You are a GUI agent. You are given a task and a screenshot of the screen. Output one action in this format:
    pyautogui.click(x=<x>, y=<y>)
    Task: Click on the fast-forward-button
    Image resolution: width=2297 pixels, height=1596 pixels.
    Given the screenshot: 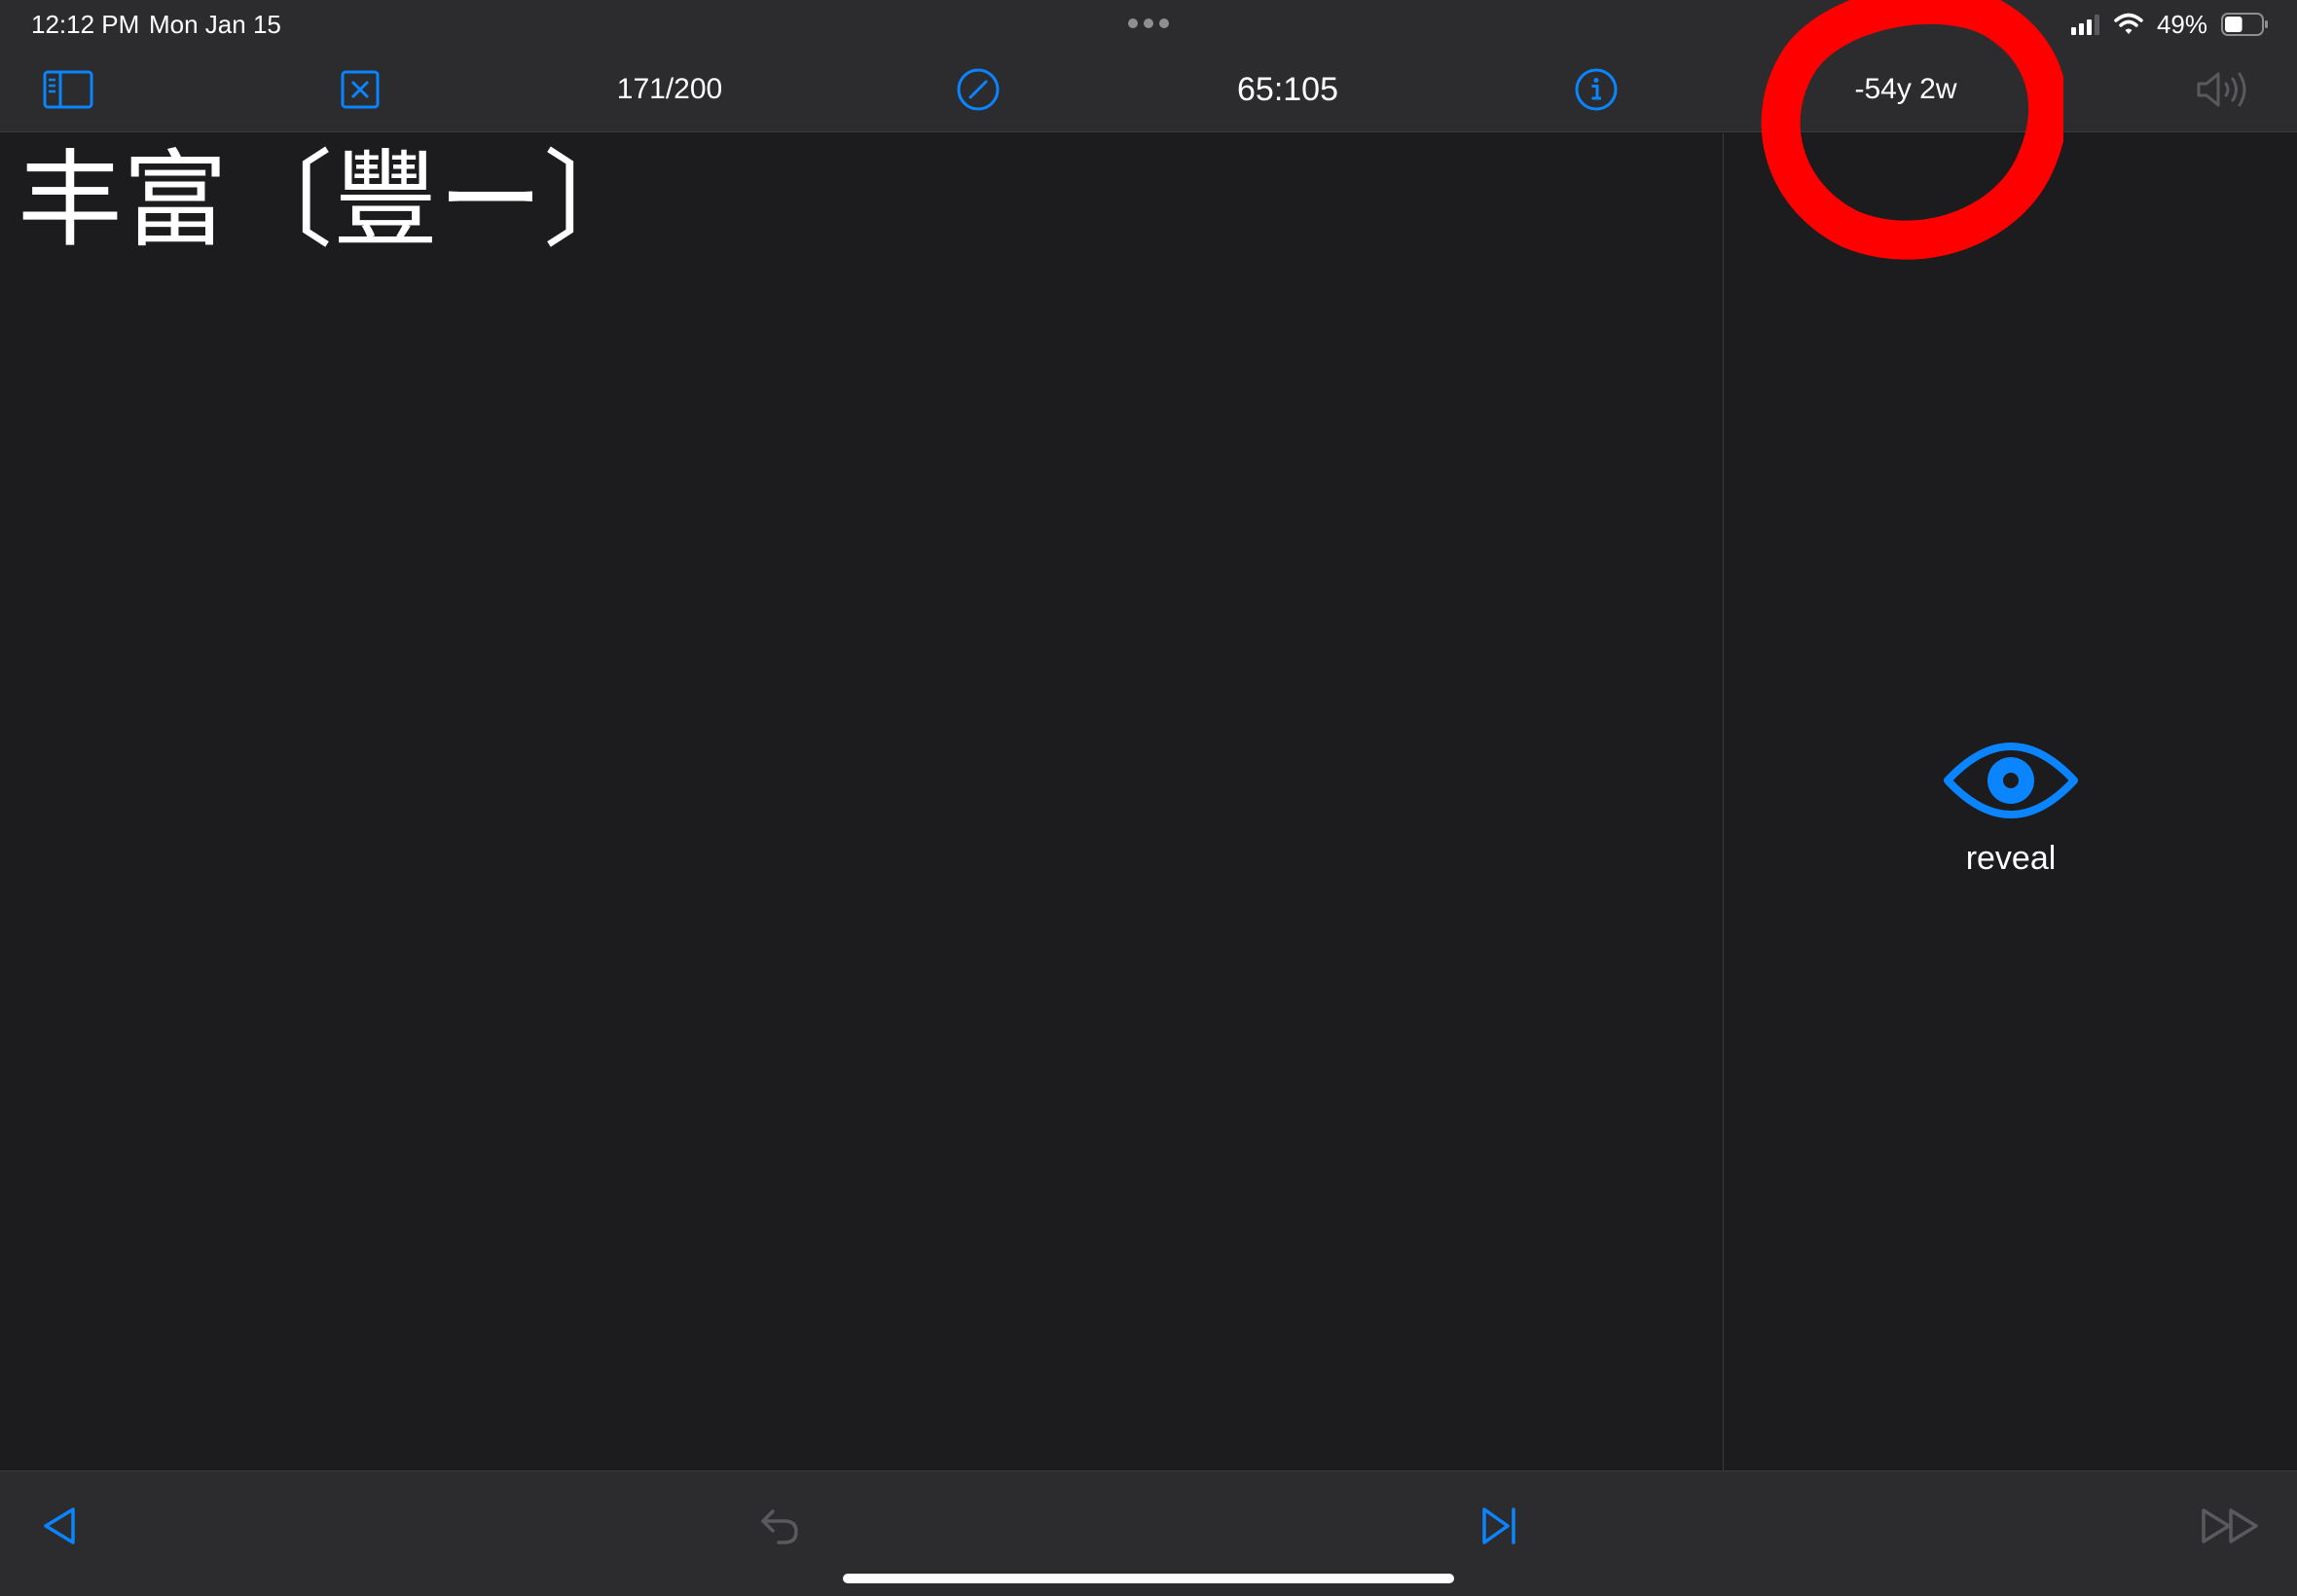 What is the action you would take?
    pyautogui.click(x=2231, y=1526)
    